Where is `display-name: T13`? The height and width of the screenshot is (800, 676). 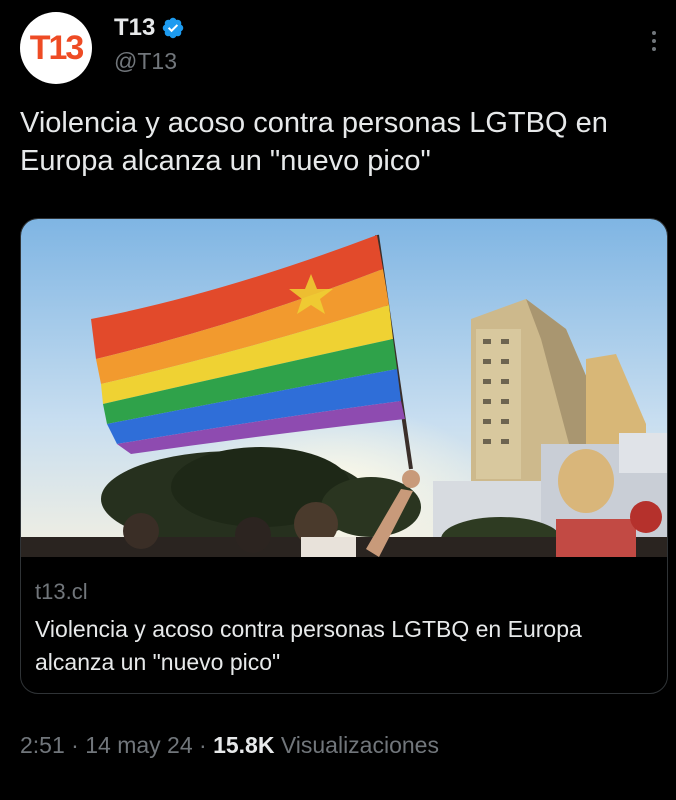
display-name: T13 is located at coordinates (134, 28).